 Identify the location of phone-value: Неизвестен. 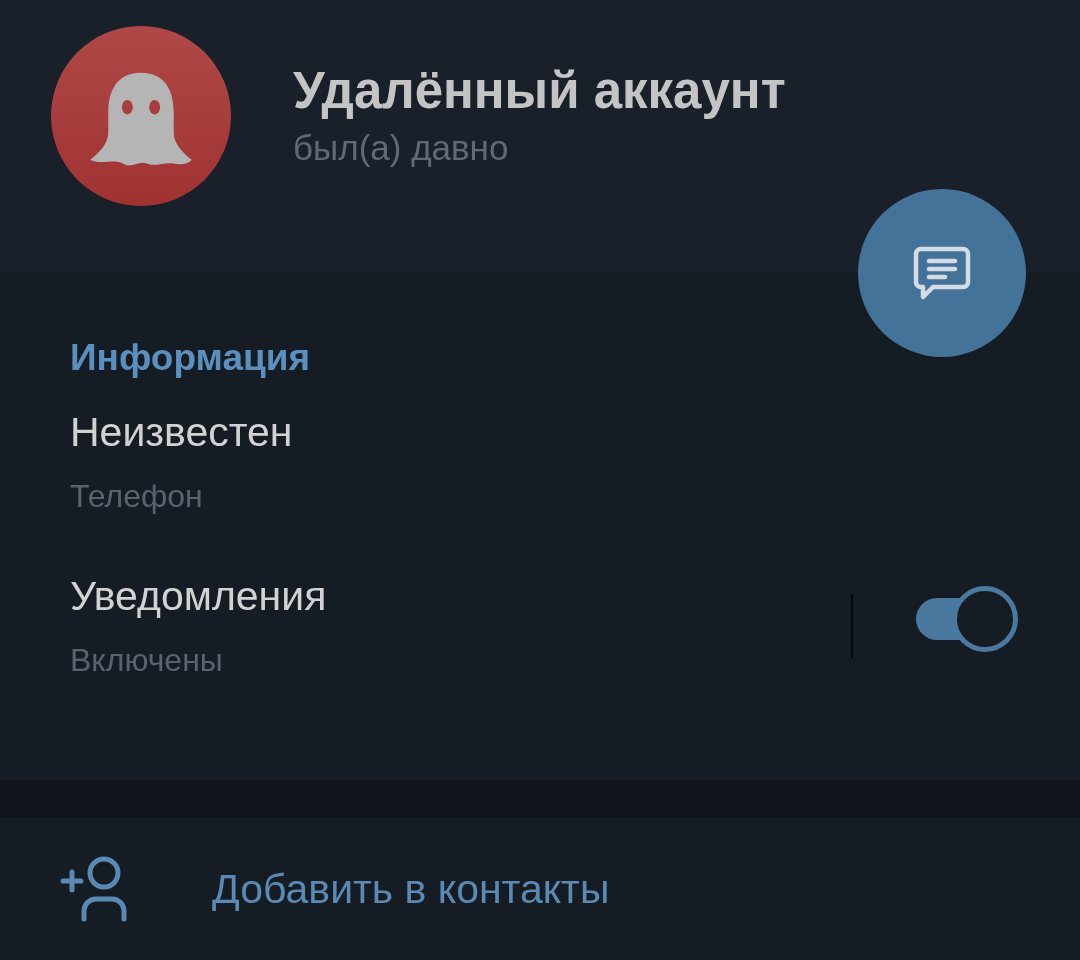
(182, 432).